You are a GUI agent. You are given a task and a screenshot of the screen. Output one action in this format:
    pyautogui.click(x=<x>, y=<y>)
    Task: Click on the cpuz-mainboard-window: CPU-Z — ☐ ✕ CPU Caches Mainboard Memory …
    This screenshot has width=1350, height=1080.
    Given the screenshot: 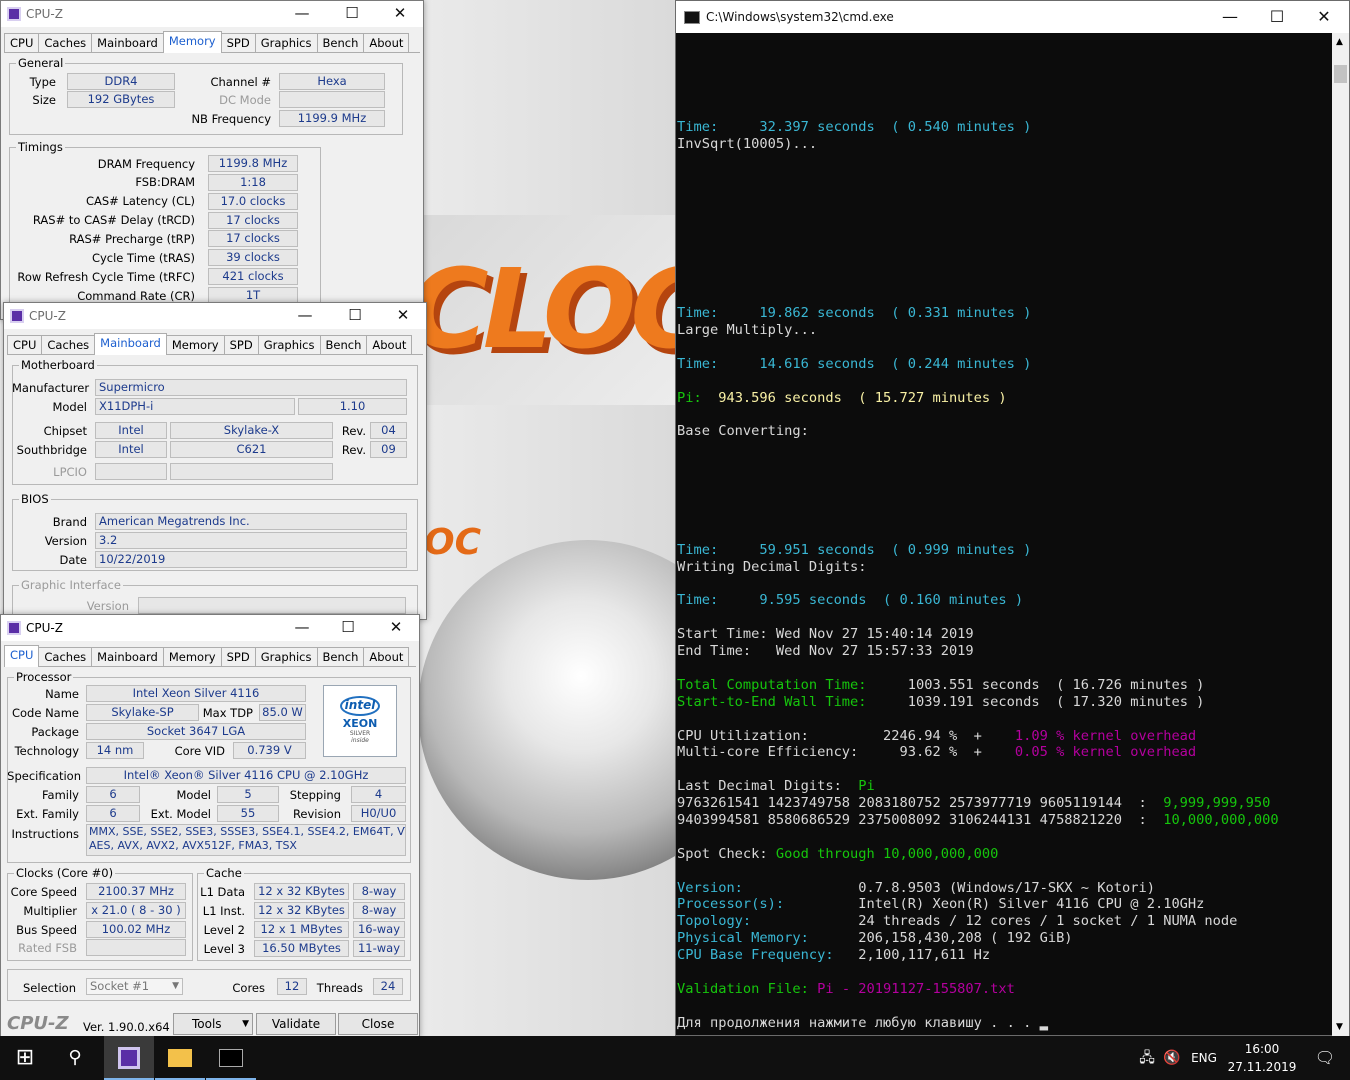 What is the action you would take?
    pyautogui.click(x=215, y=461)
    